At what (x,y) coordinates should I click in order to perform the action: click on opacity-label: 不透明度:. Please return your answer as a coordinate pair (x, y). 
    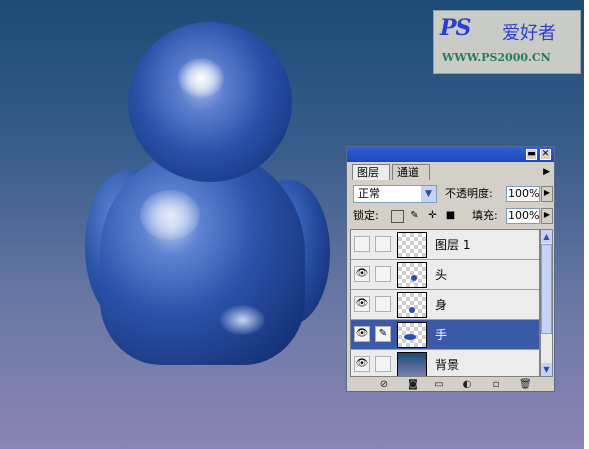
    Looking at the image, I should click on (469, 193).